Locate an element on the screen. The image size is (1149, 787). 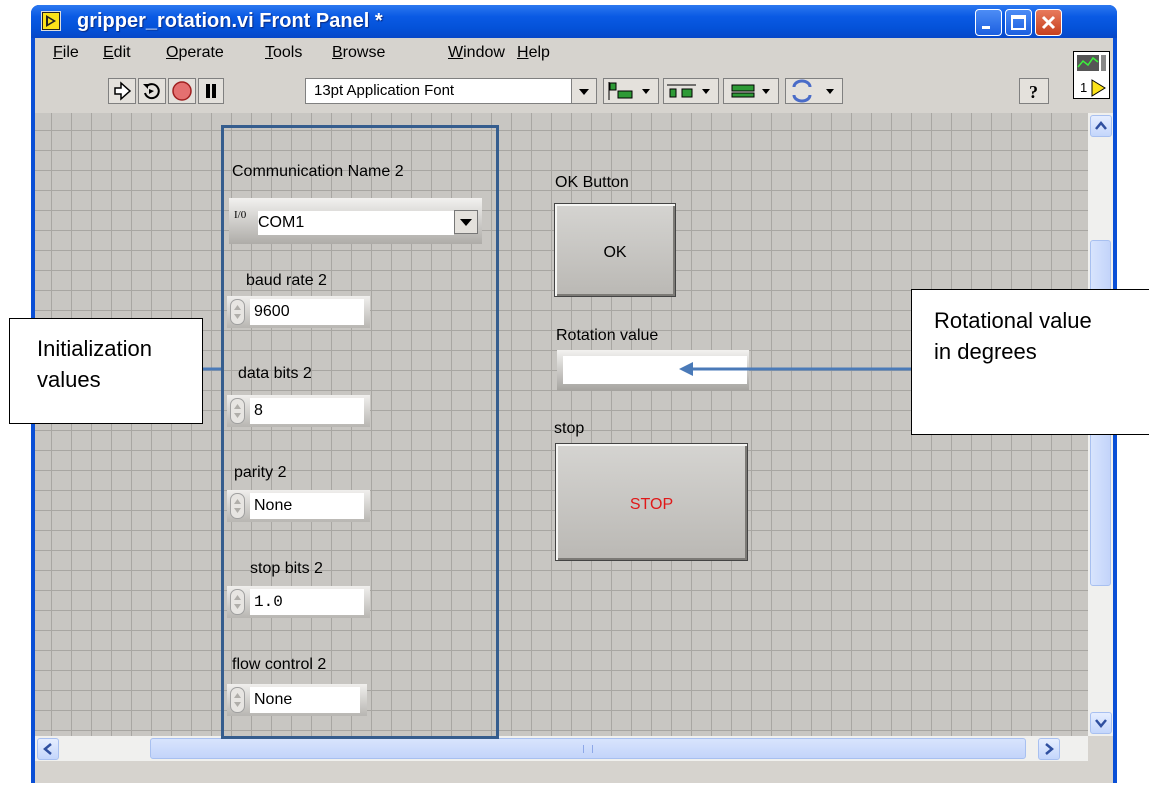
data-bits-control: 8 is located at coordinates (298, 411).